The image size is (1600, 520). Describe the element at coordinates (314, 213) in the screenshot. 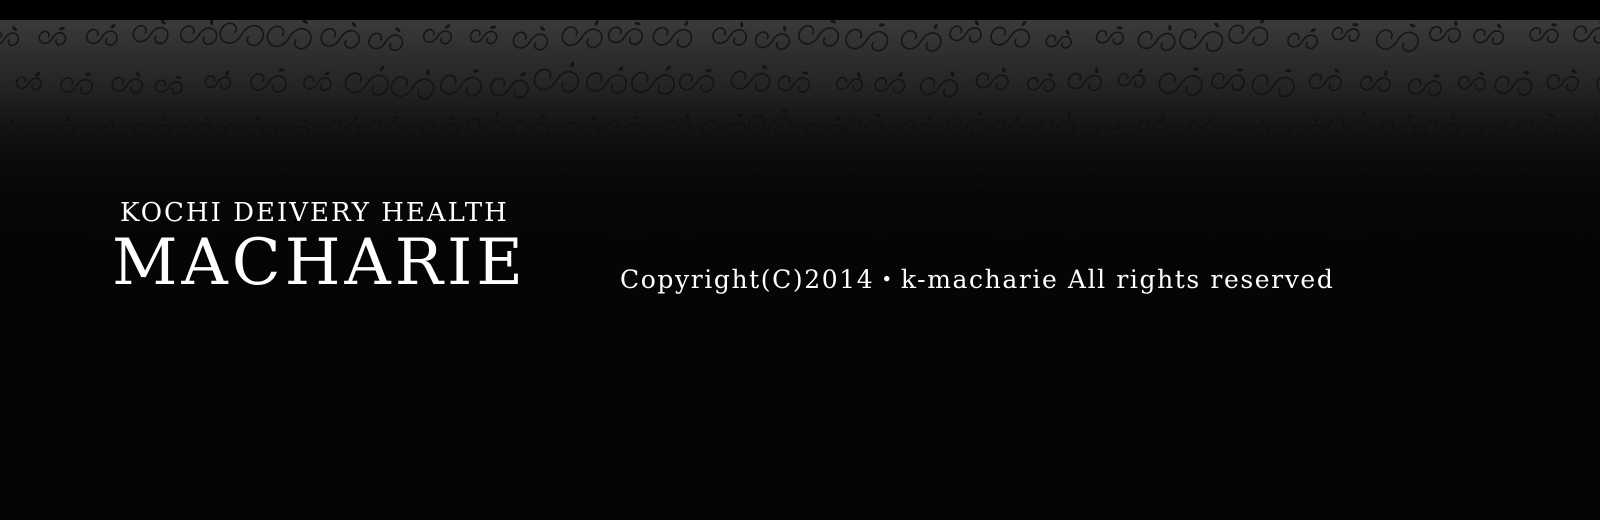

I see `brand-subtitle: KOCHI DEIVERY HEALTH` at that location.